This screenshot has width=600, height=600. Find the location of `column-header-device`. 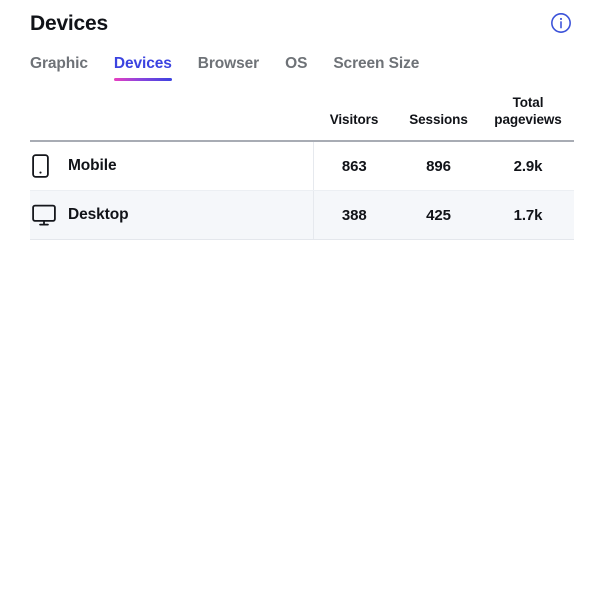

column-header-device is located at coordinates (171, 118).